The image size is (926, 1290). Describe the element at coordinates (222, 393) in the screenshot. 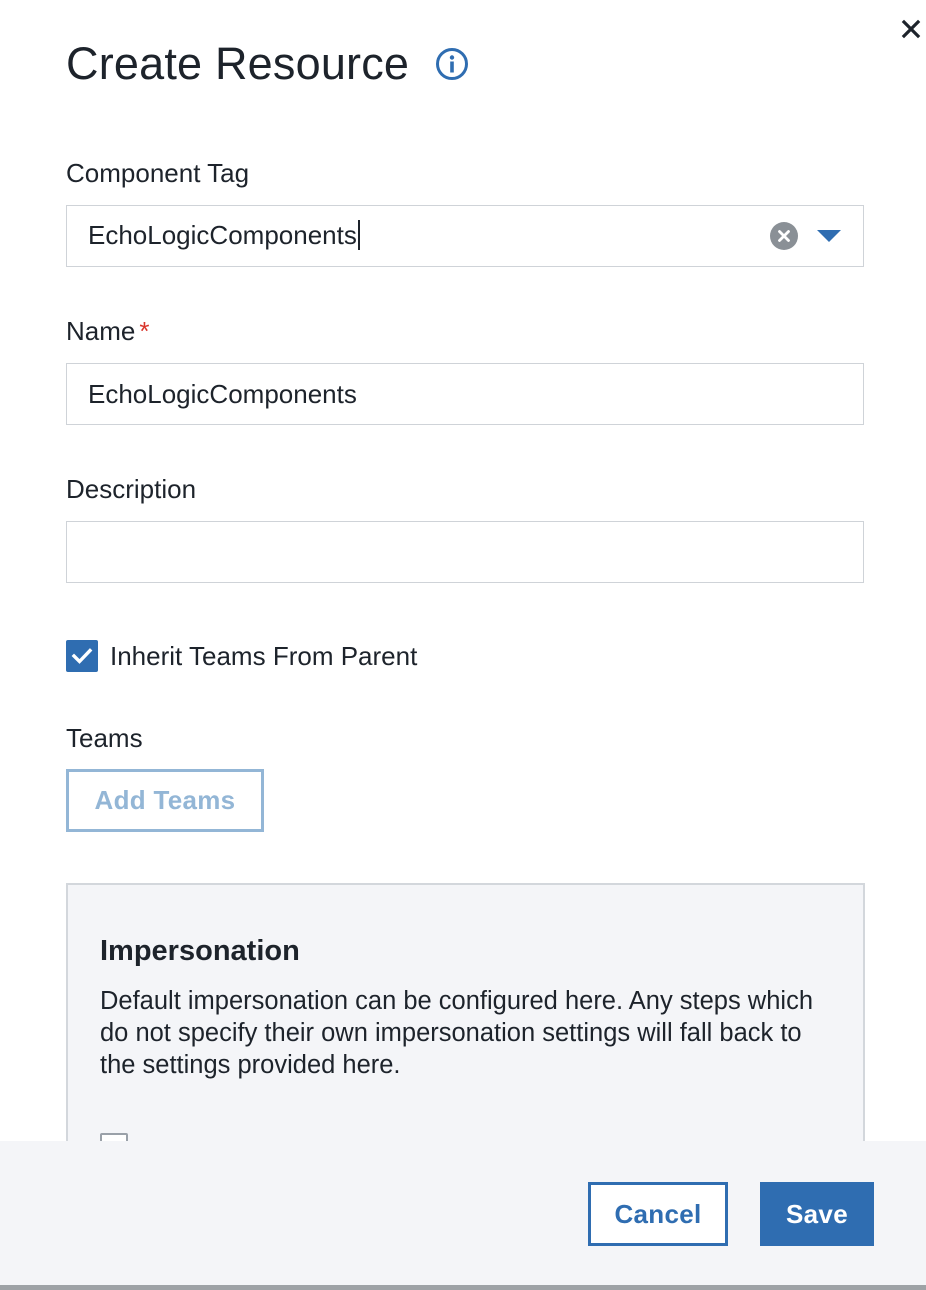

I see `name-input-value: EchoLogicComponents` at that location.